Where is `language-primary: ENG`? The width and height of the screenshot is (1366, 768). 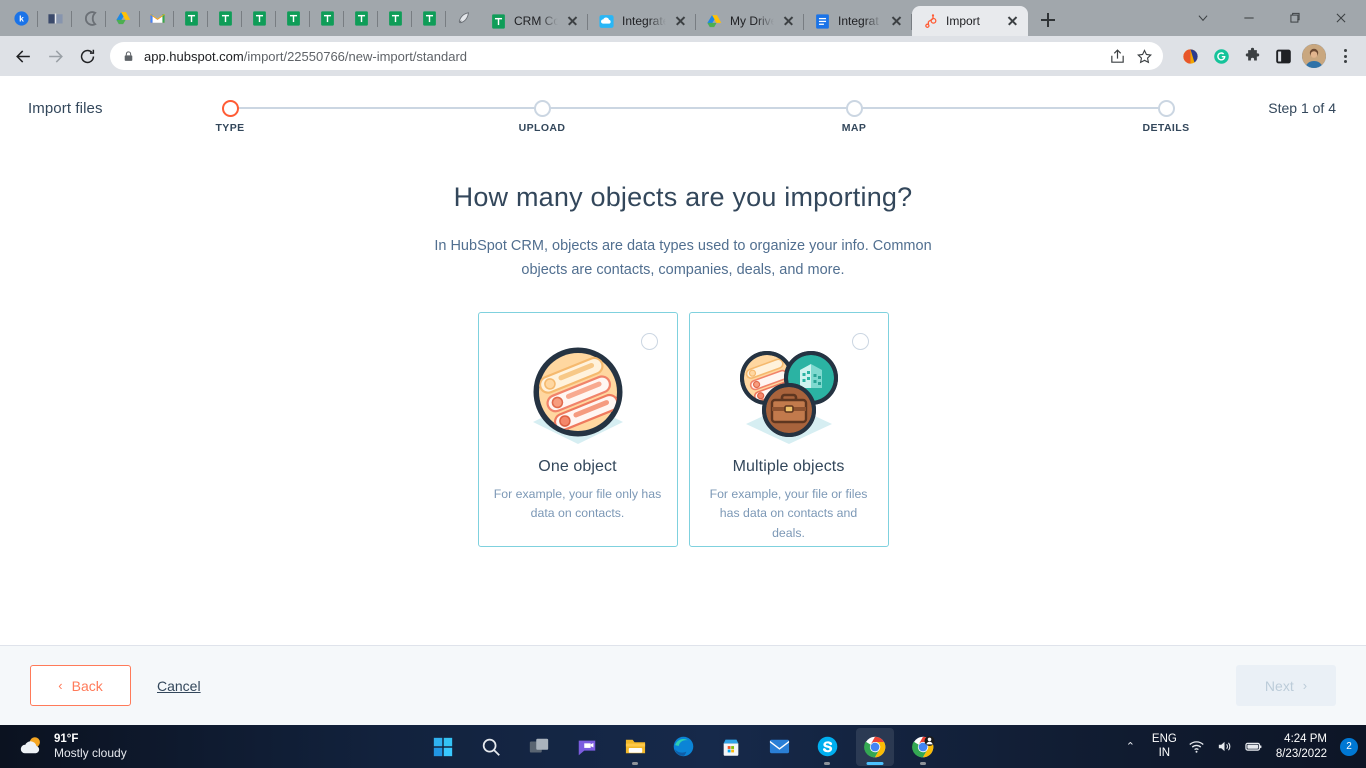
language-primary: ENG is located at coordinates (1164, 738).